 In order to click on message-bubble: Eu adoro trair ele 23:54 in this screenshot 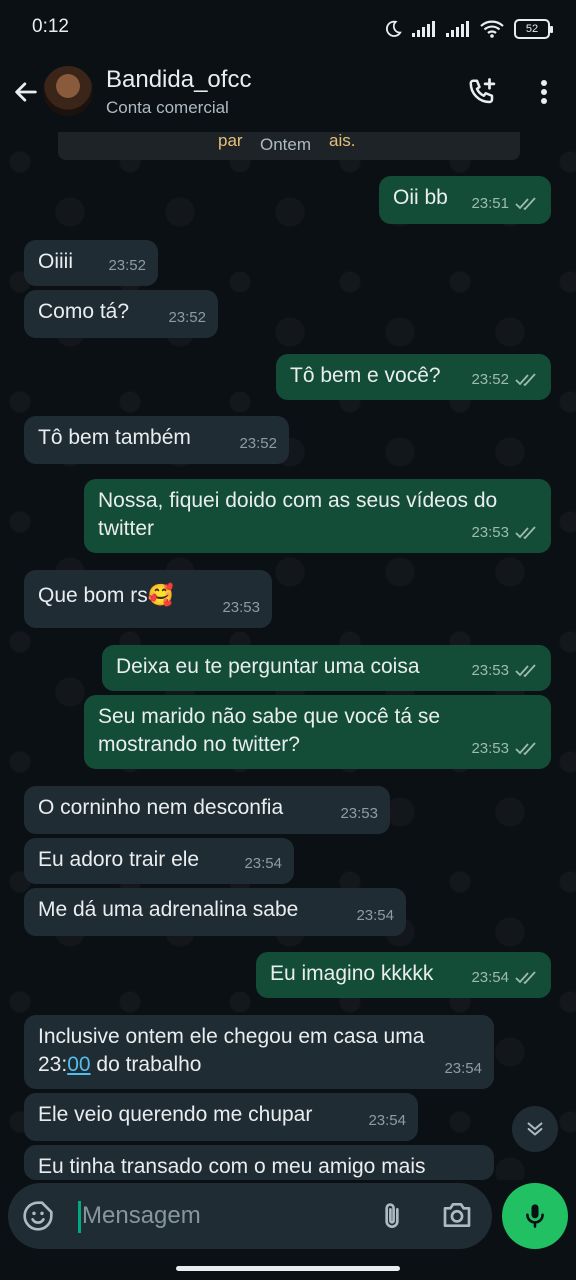, I will do `click(159, 861)`.